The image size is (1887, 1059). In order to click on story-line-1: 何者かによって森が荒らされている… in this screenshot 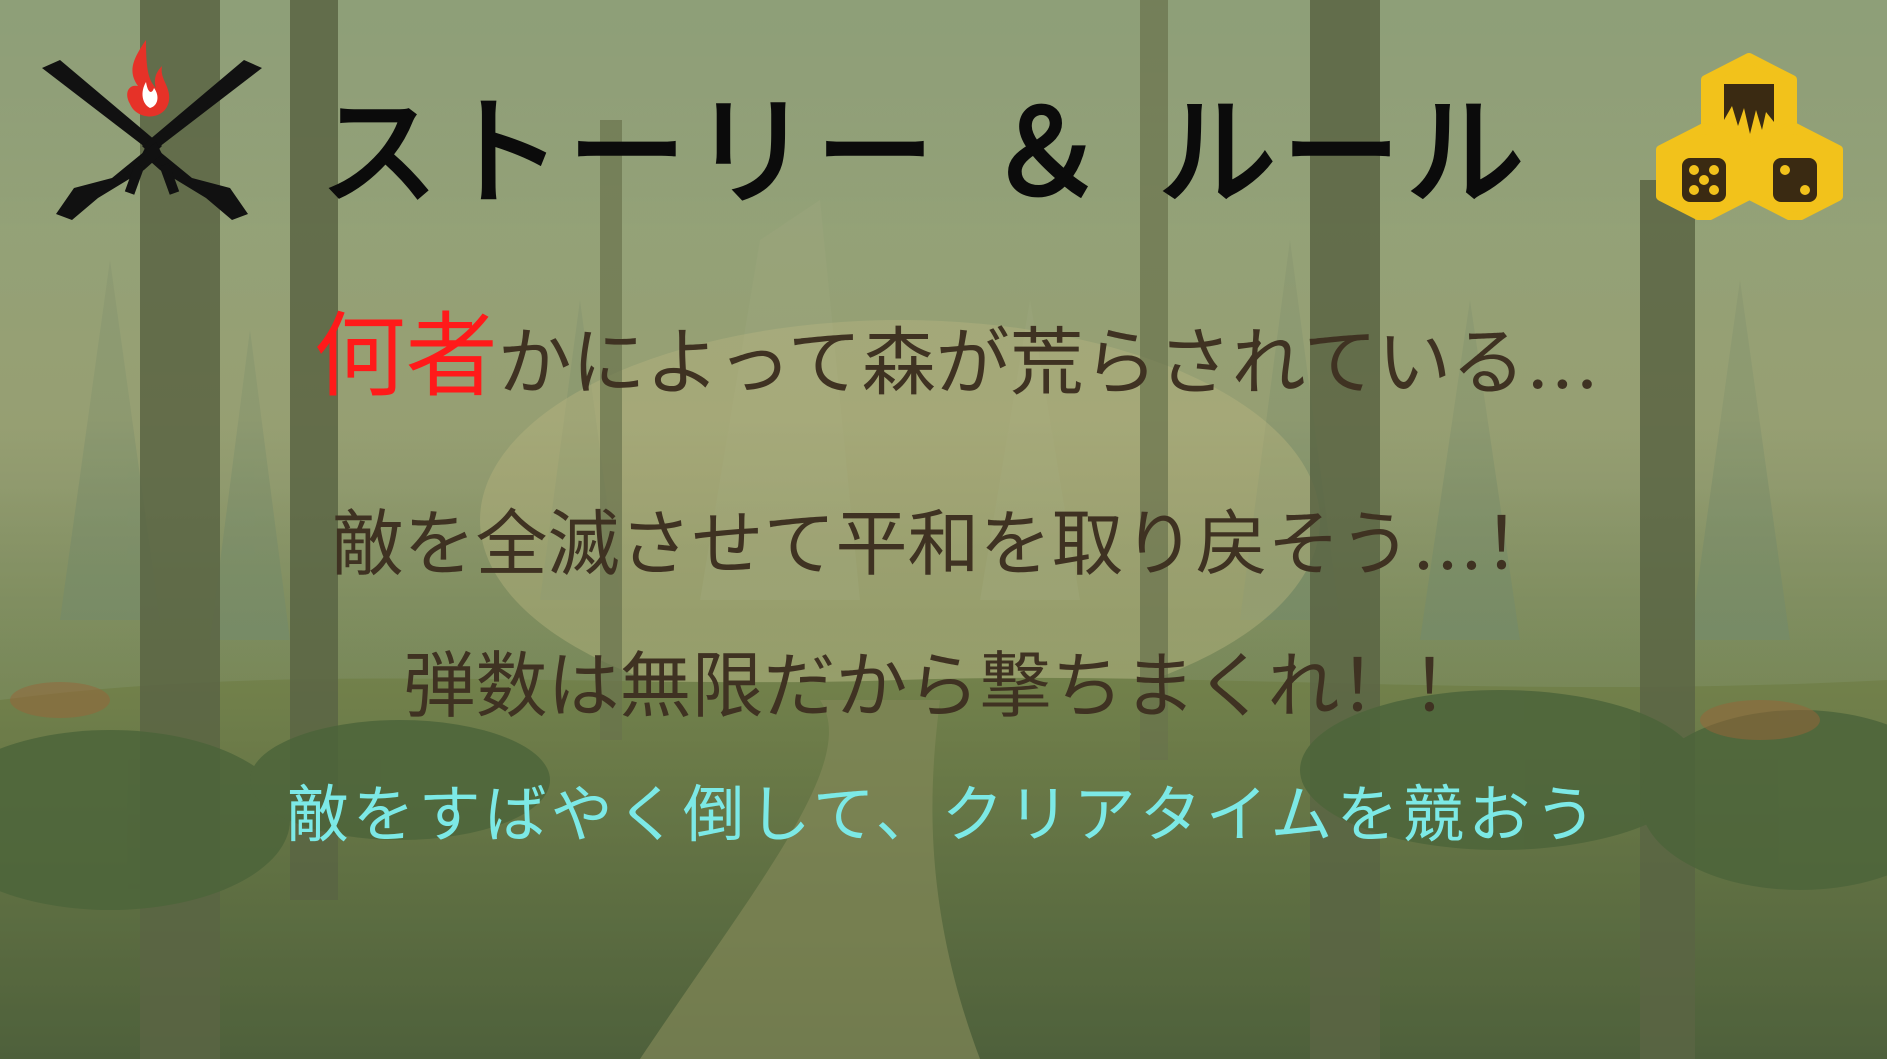, I will do `click(943, 360)`.